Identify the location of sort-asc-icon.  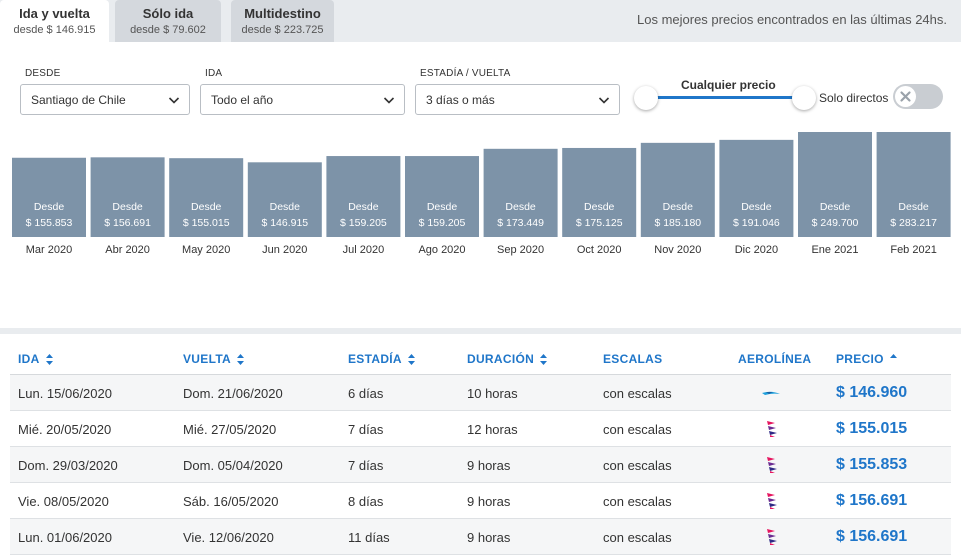
(893, 356).